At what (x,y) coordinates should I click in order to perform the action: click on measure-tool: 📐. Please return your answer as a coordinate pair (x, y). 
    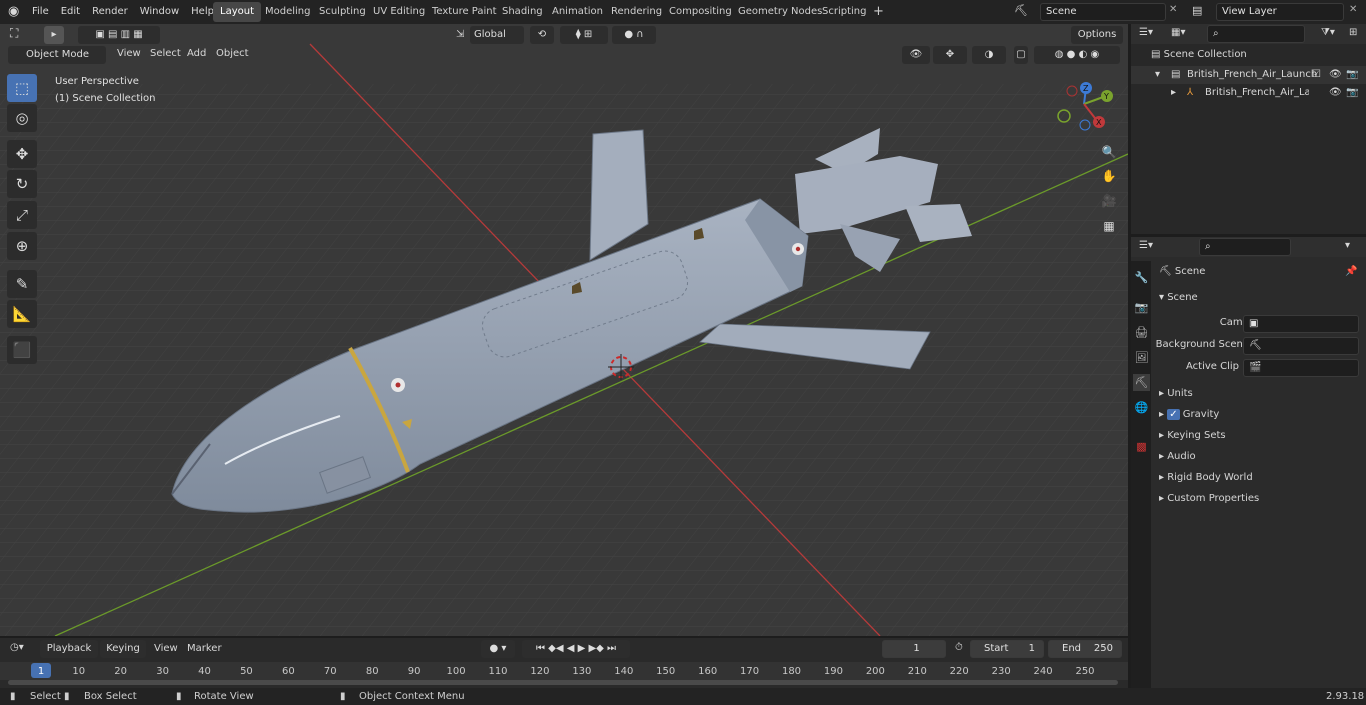
    Looking at the image, I should click on (22, 314).